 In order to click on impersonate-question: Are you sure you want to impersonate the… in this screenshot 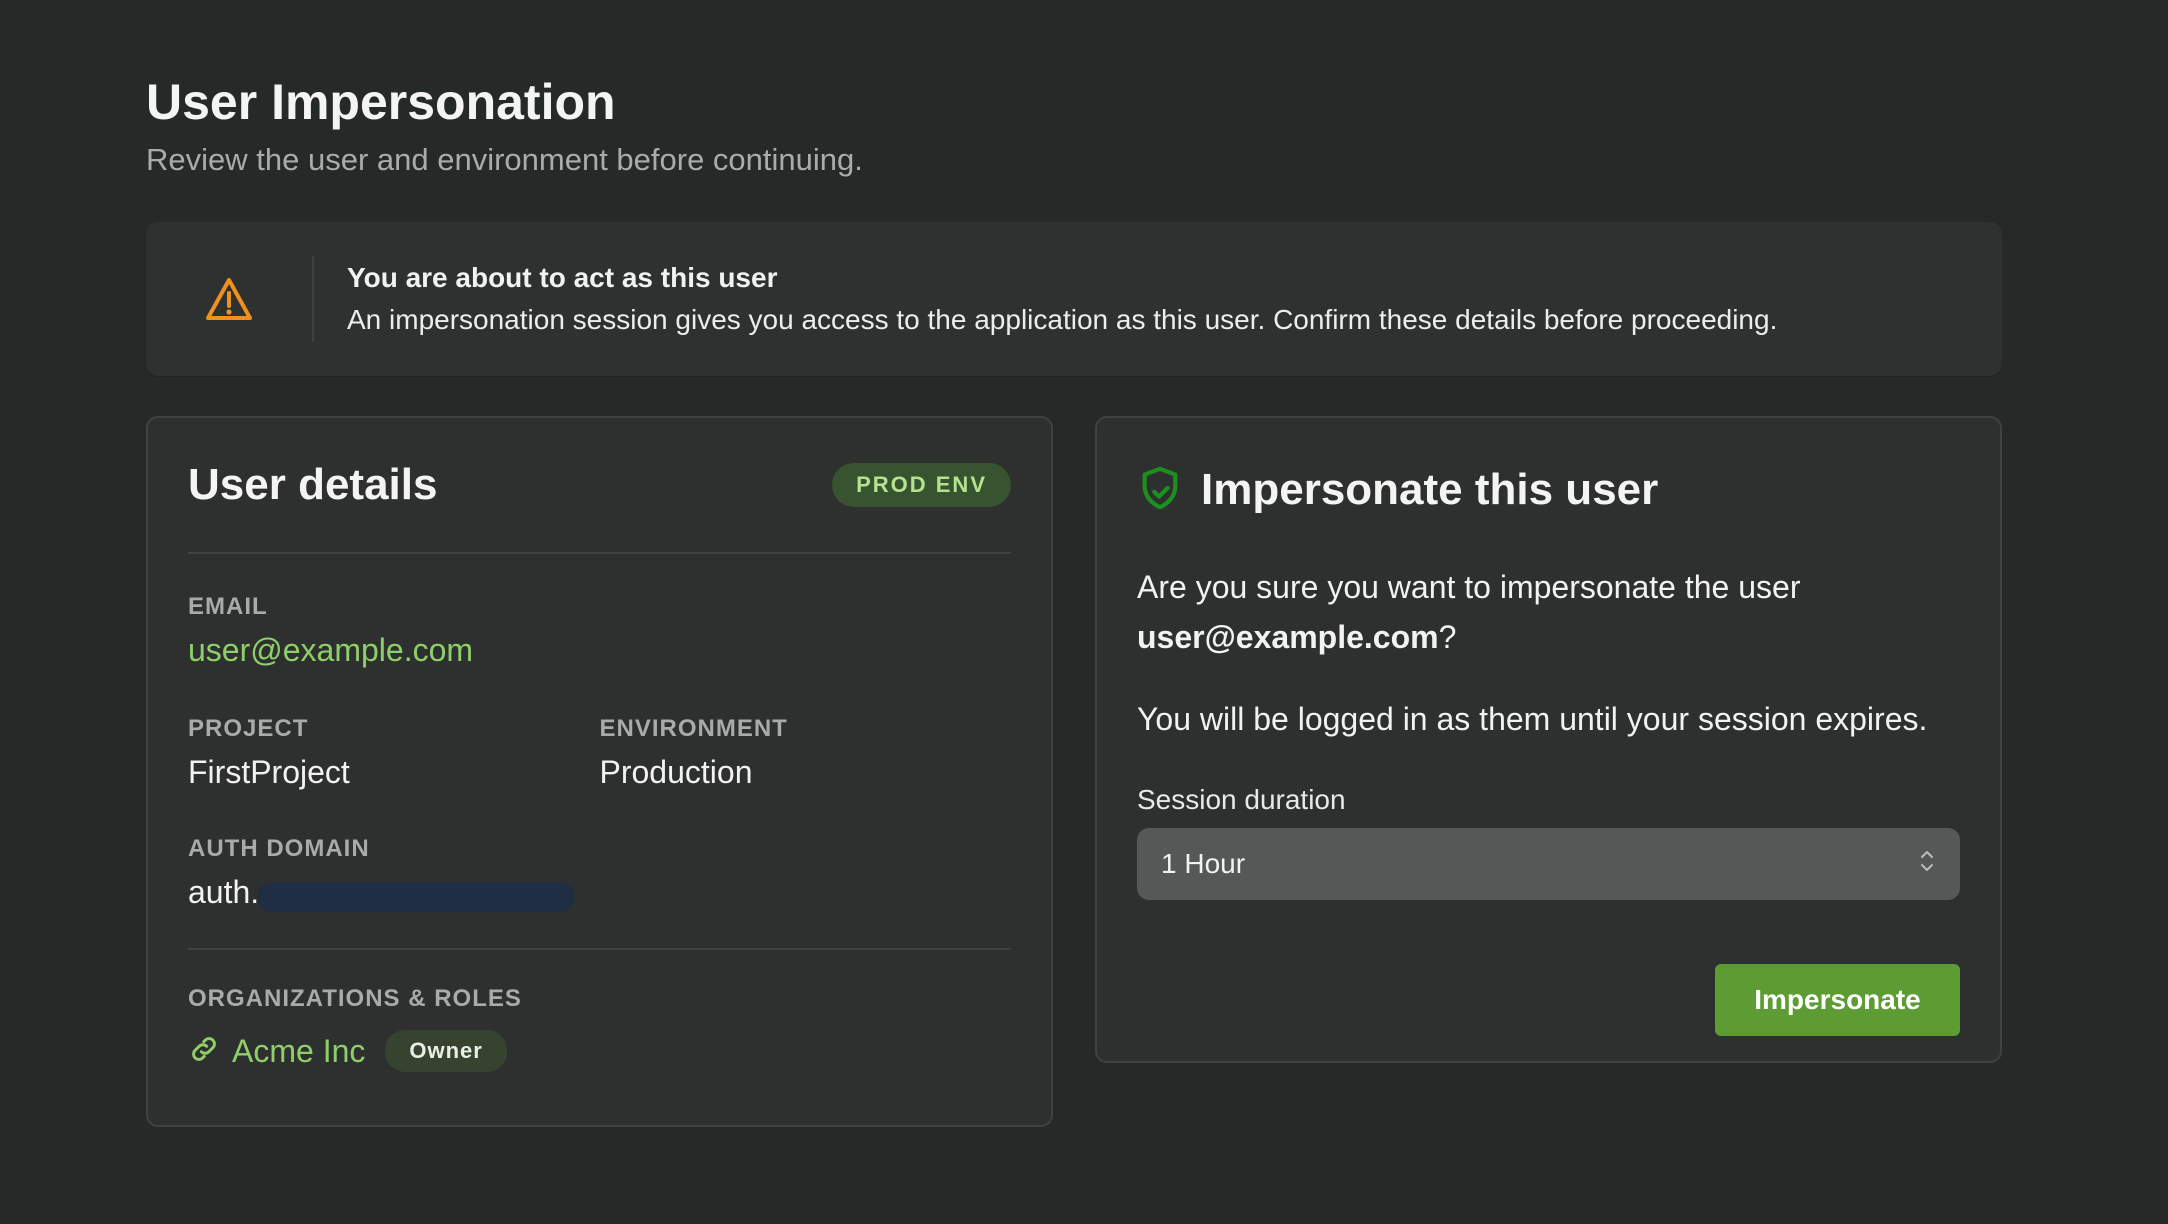, I will do `click(1548, 612)`.